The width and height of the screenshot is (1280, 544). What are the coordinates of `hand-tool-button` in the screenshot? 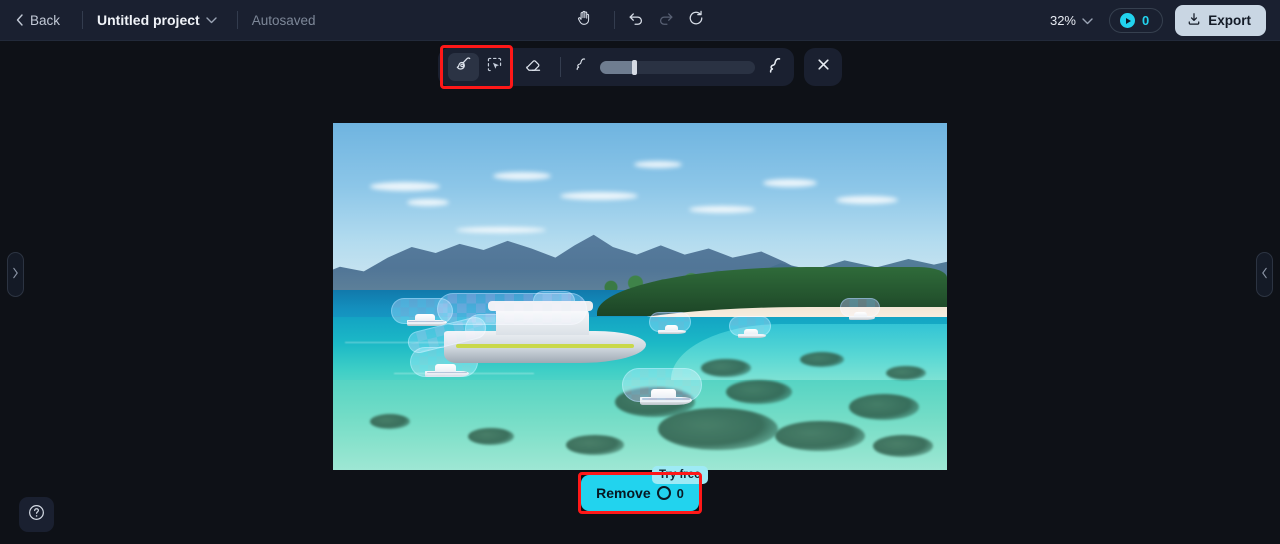 It's located at (584, 20).